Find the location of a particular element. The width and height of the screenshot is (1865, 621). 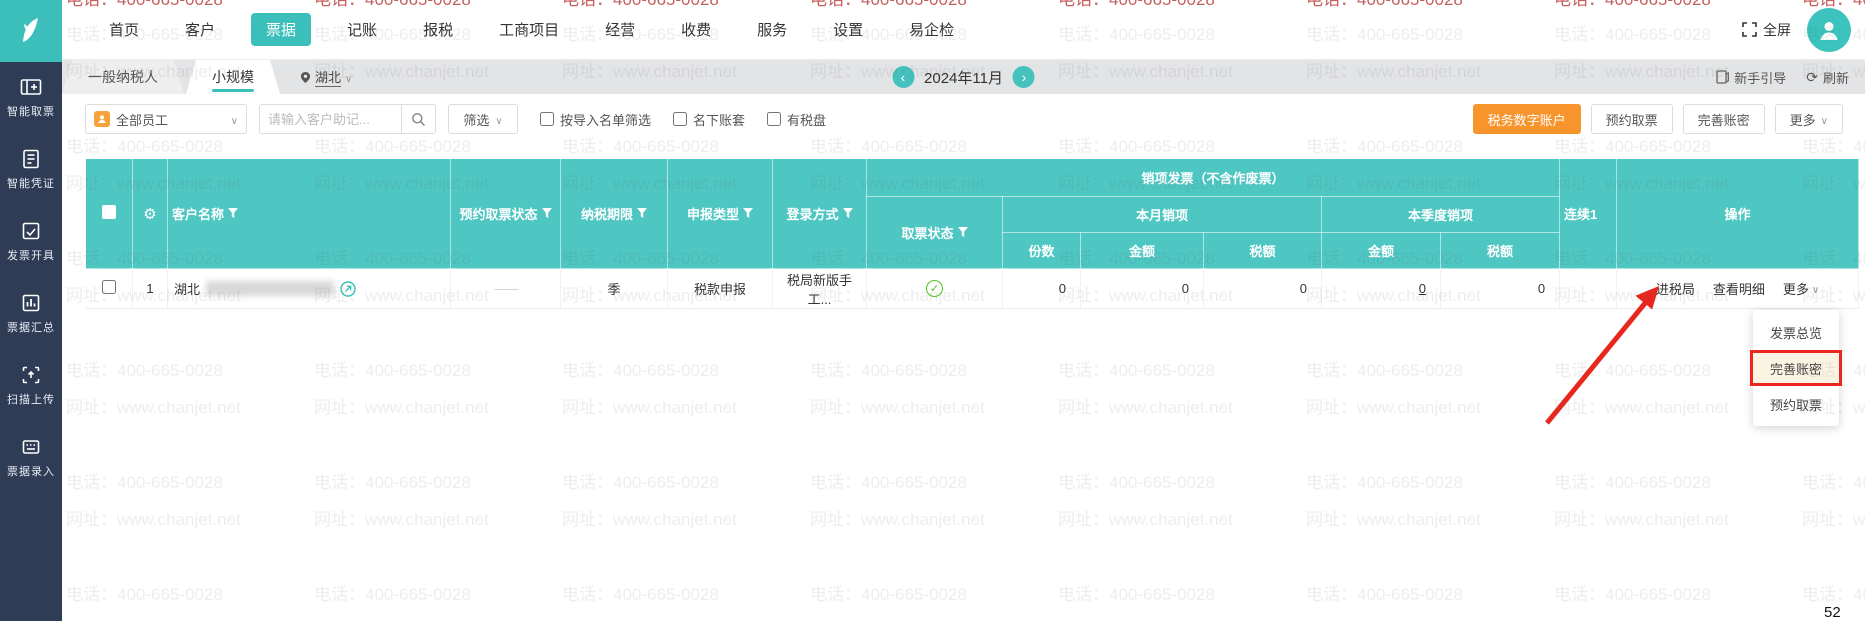

declare-type-cell: 税款申报 is located at coordinates (720, 288).